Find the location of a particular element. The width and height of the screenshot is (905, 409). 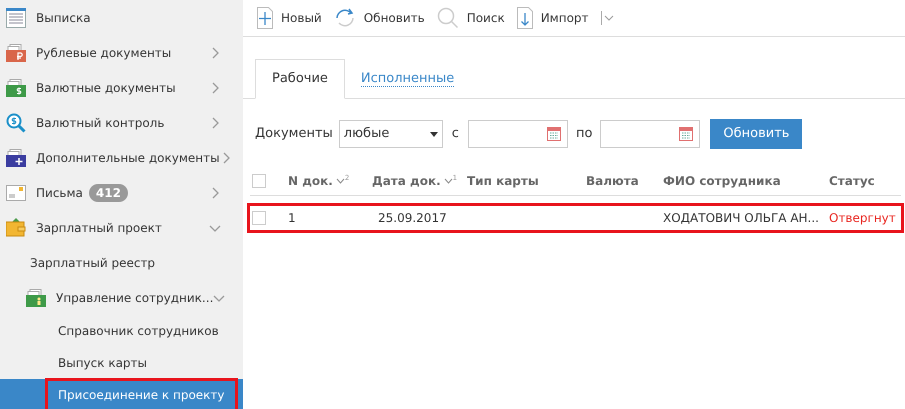

sidebar-item: Выписка is located at coordinates (121, 17).